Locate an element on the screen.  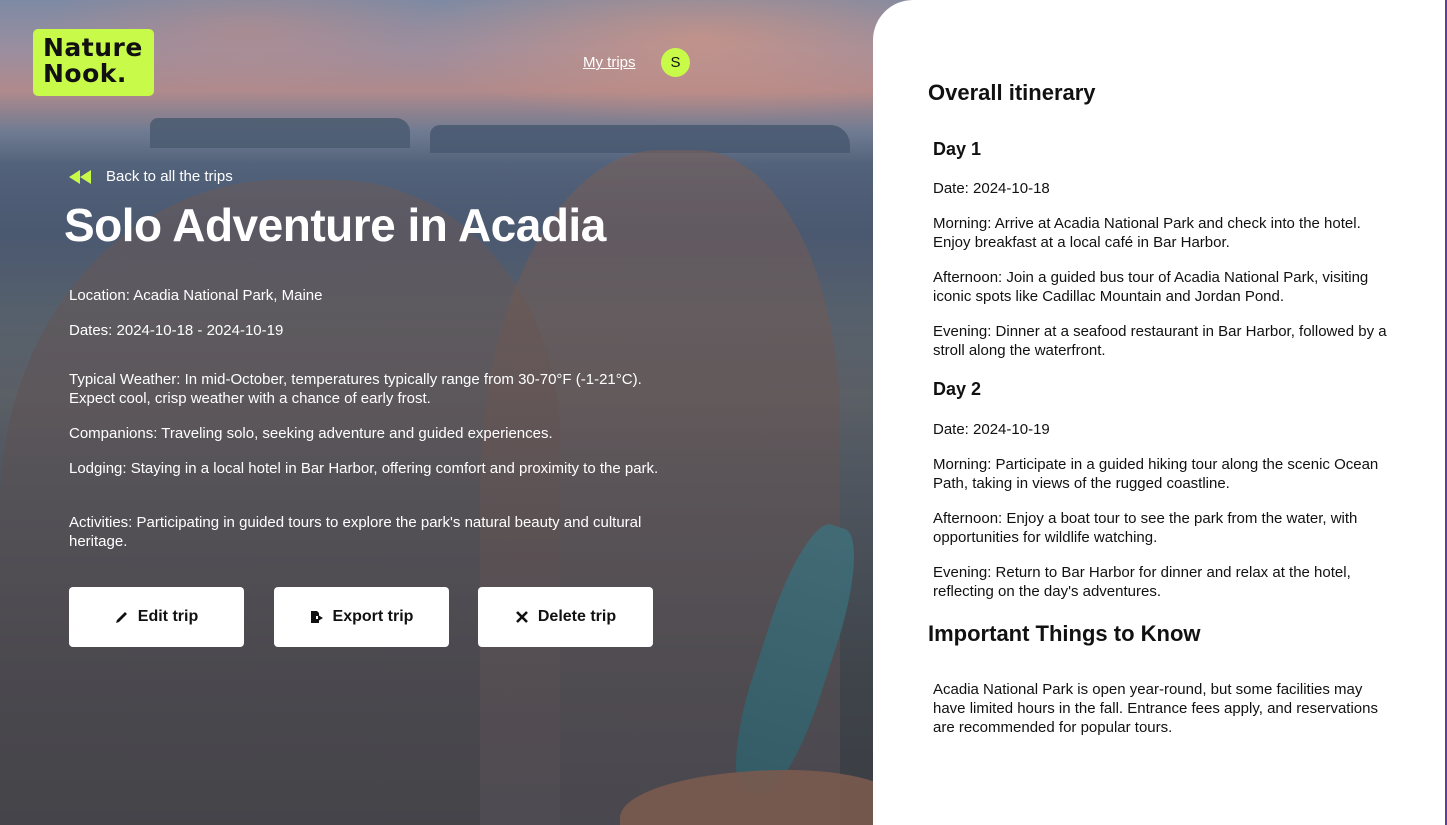
pencil-icon is located at coordinates (121, 617).